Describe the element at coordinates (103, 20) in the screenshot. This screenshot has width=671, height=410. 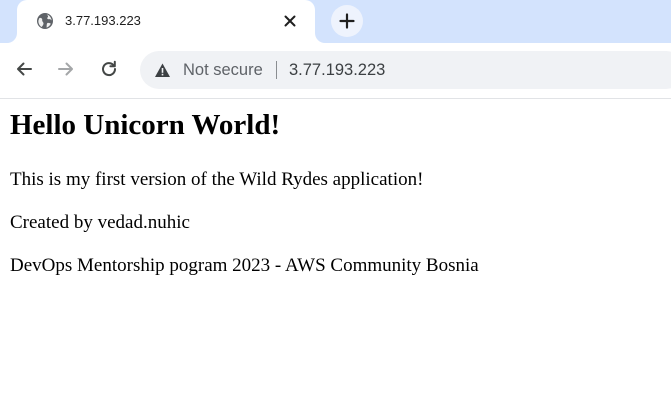
I see `tab-title: 3.77.193.223` at that location.